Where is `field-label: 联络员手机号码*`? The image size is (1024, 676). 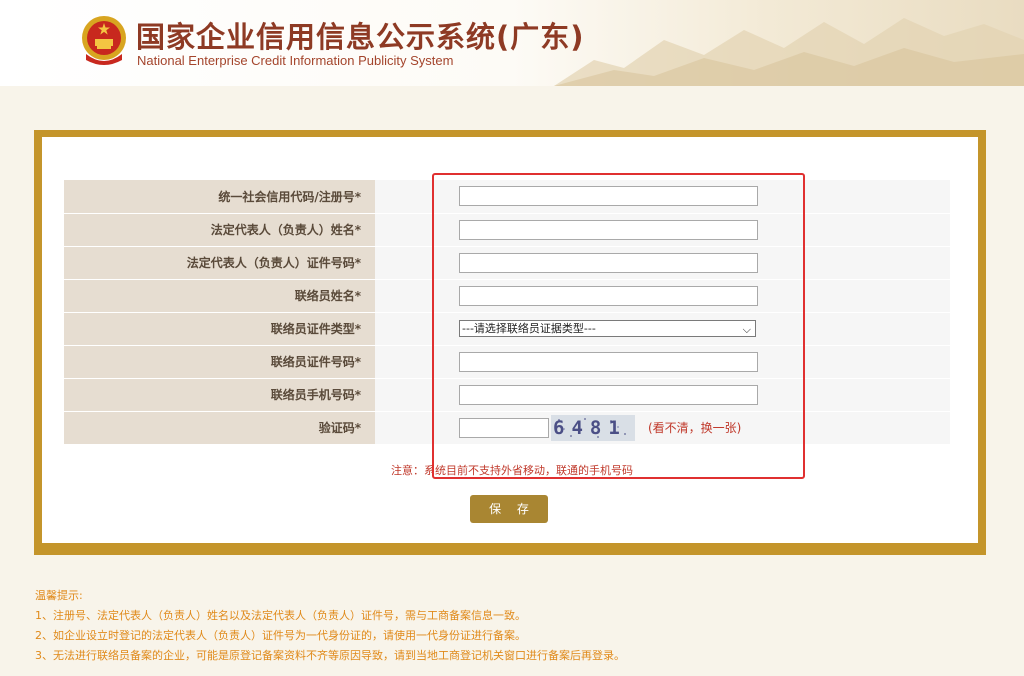 field-label: 联络员手机号码* is located at coordinates (219, 395).